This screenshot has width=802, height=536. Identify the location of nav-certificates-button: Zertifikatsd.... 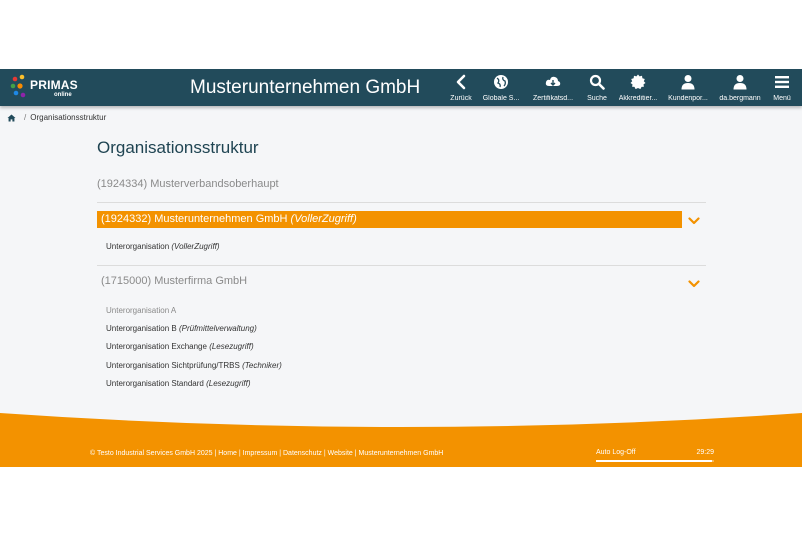
(553, 87).